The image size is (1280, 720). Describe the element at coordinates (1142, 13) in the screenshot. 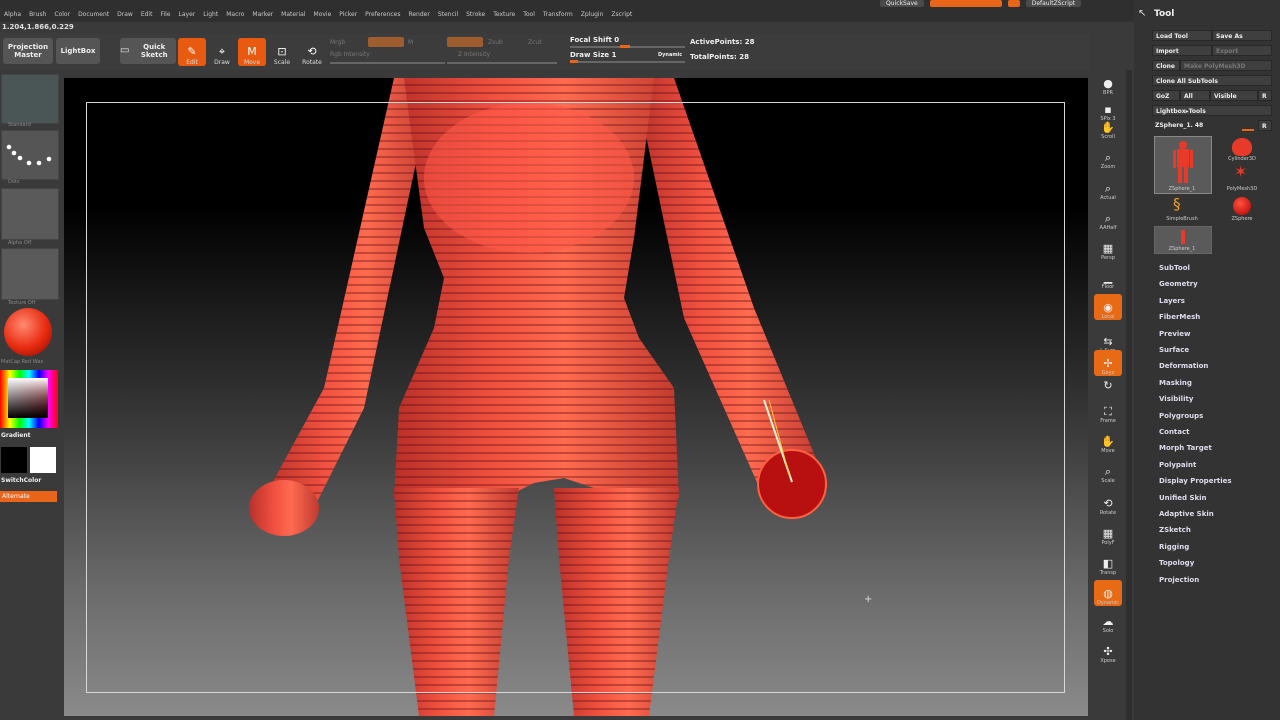

I see `palette-dock-icon: ↖` at that location.